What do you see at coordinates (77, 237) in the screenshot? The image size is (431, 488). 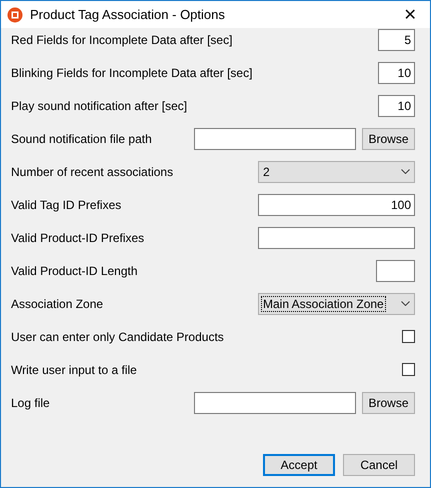 I see `field-label: Valid Product-ID Prefixes` at bounding box center [77, 237].